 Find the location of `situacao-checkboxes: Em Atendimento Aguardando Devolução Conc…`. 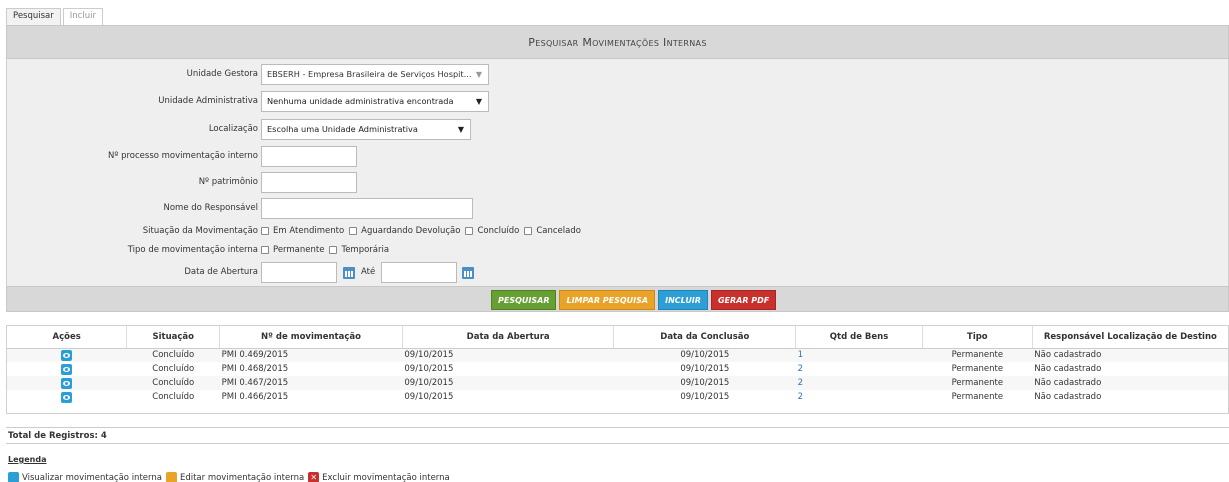

situacao-checkboxes: Em Atendimento Aguardando Devolução Conc… is located at coordinates (423, 231).